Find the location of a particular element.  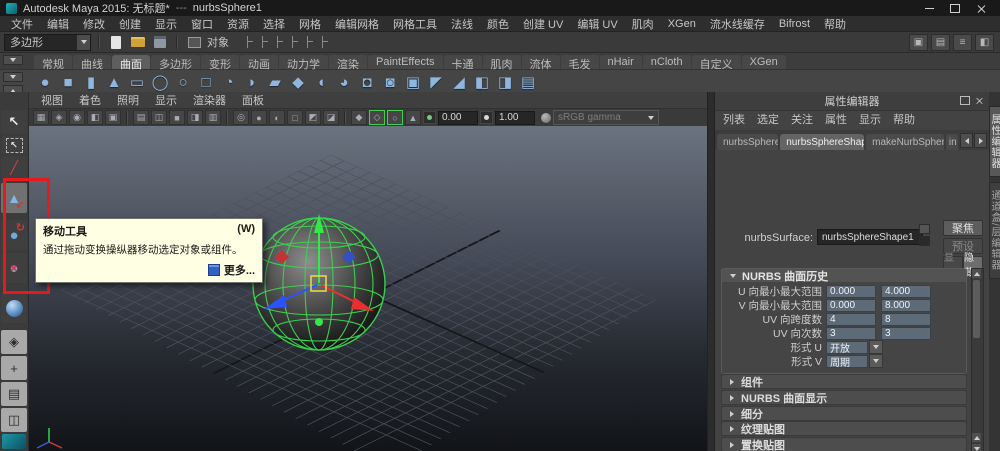

close-button is located at coordinates (981, 8).